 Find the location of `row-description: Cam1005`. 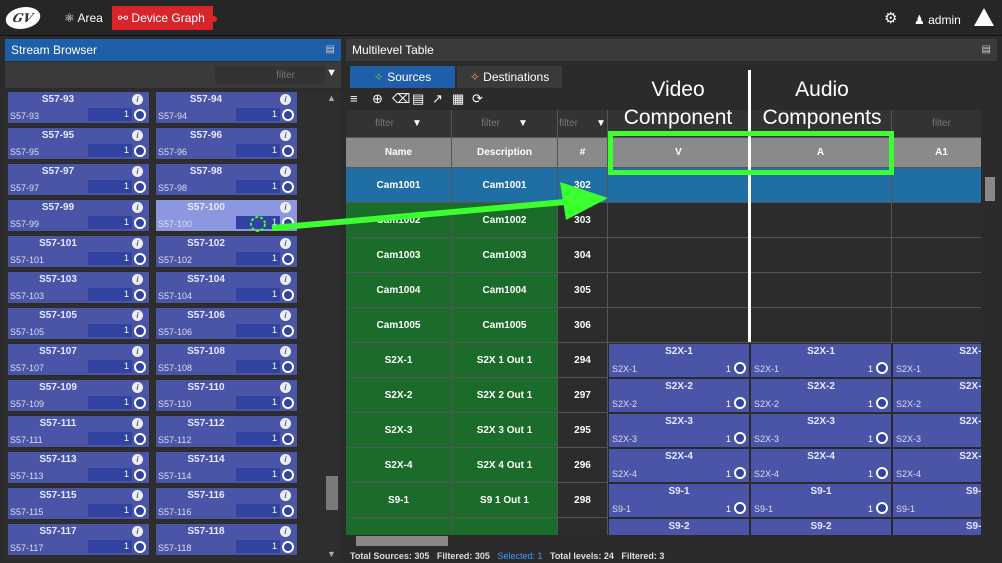

row-description: Cam1005 is located at coordinates (505, 325).